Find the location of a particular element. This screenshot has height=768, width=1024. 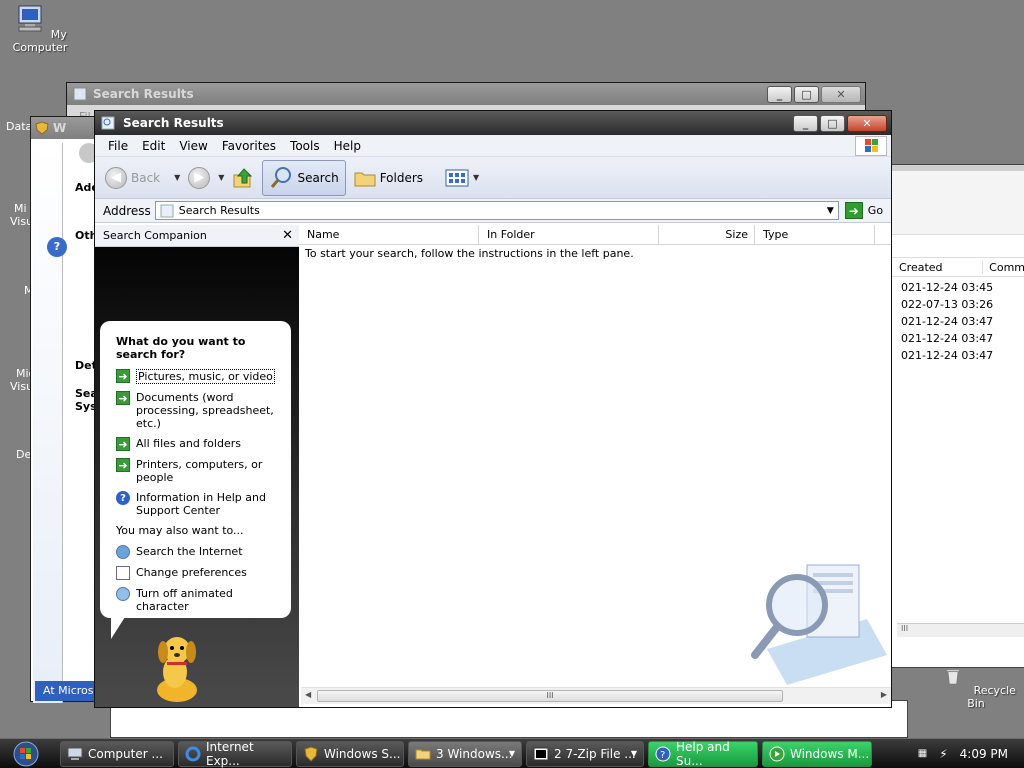

computer-icon is located at coordinates (75, 753).